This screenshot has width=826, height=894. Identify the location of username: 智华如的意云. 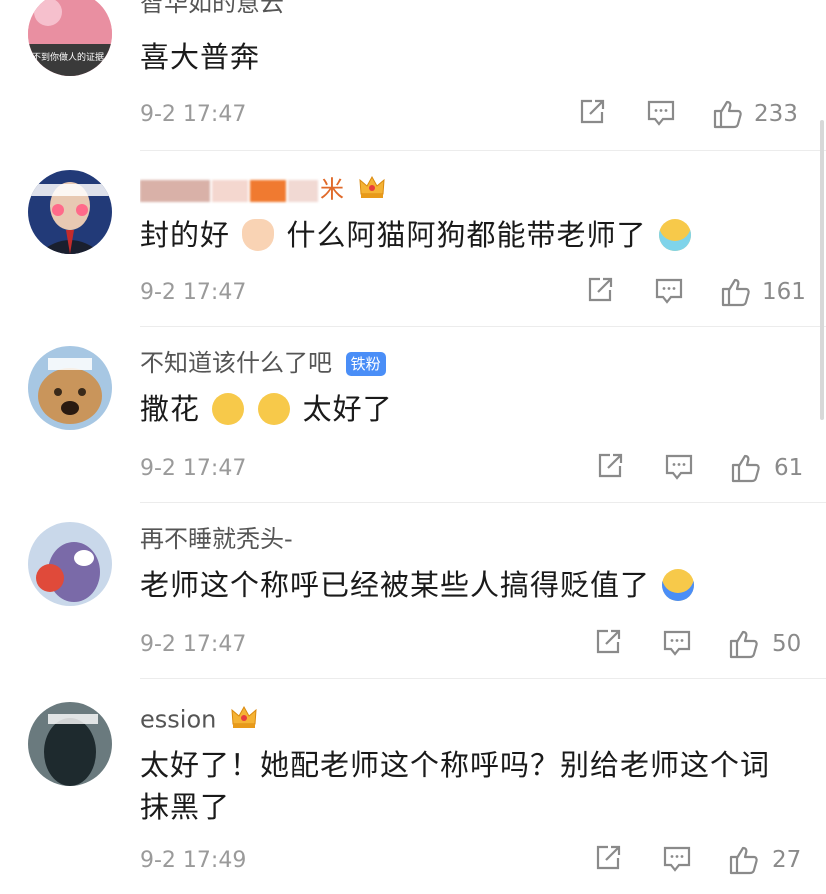
(212, 9).